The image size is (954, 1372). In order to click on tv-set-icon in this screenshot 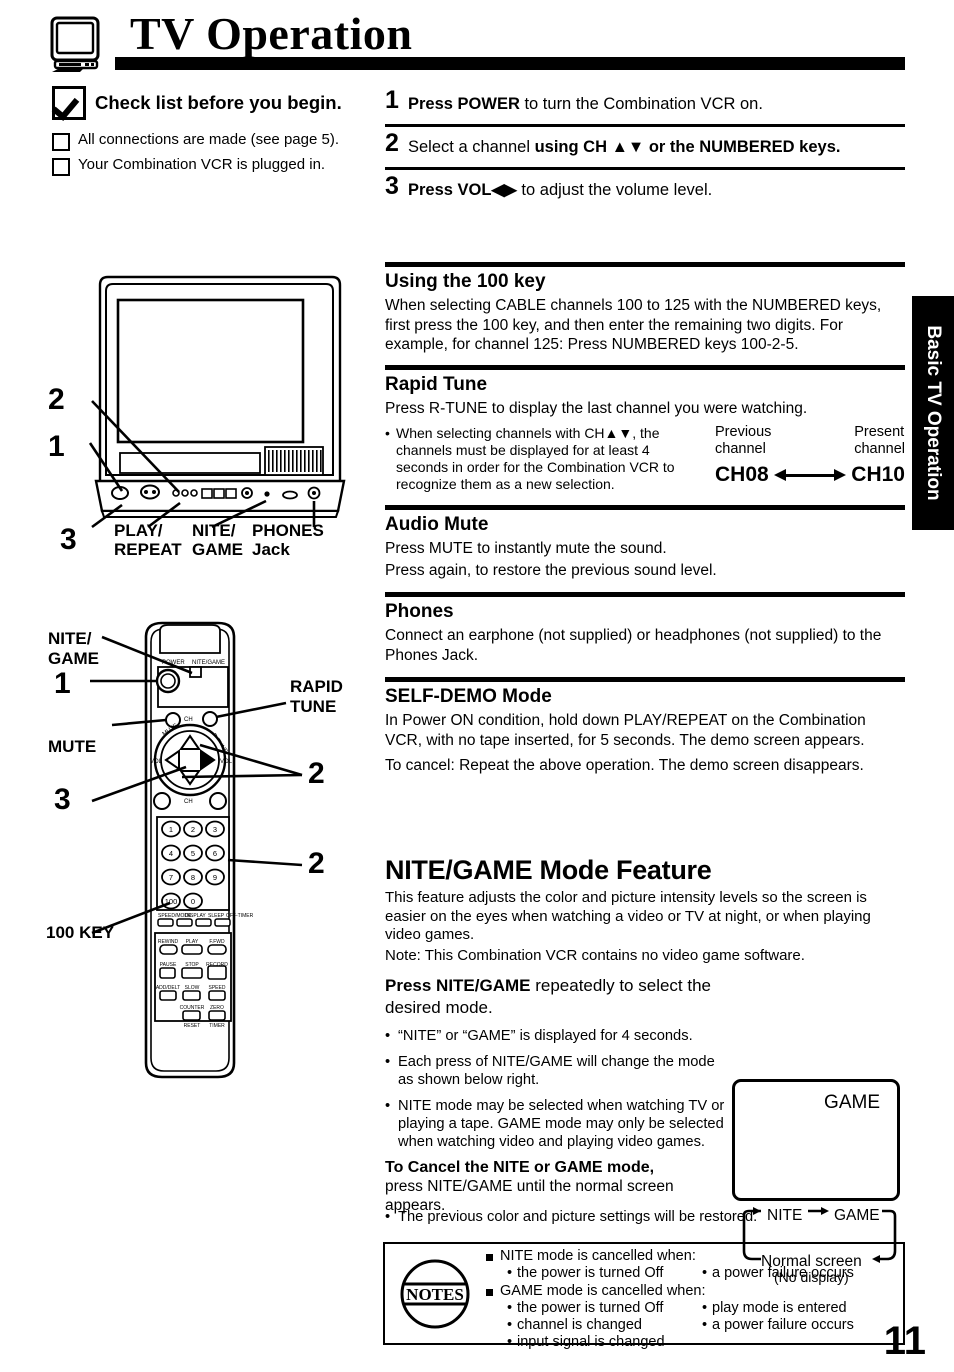, I will do `click(75, 44)`.